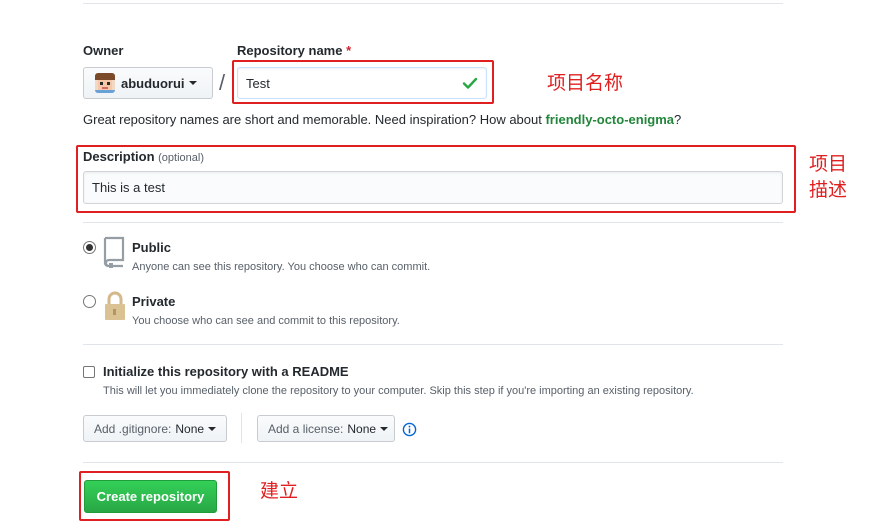 The height and width of the screenshot is (527, 888). What do you see at coordinates (279, 491) in the screenshot?
I see `annotation-create: 建立` at bounding box center [279, 491].